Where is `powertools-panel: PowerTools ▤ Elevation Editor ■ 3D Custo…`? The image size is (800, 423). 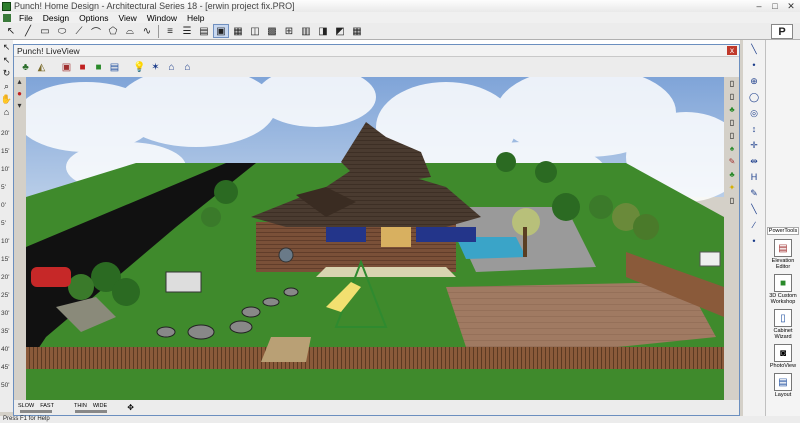
powertools-panel: PowerTools ▤ Elevation Editor ■ 3D Custo… is located at coordinates (782, 228).